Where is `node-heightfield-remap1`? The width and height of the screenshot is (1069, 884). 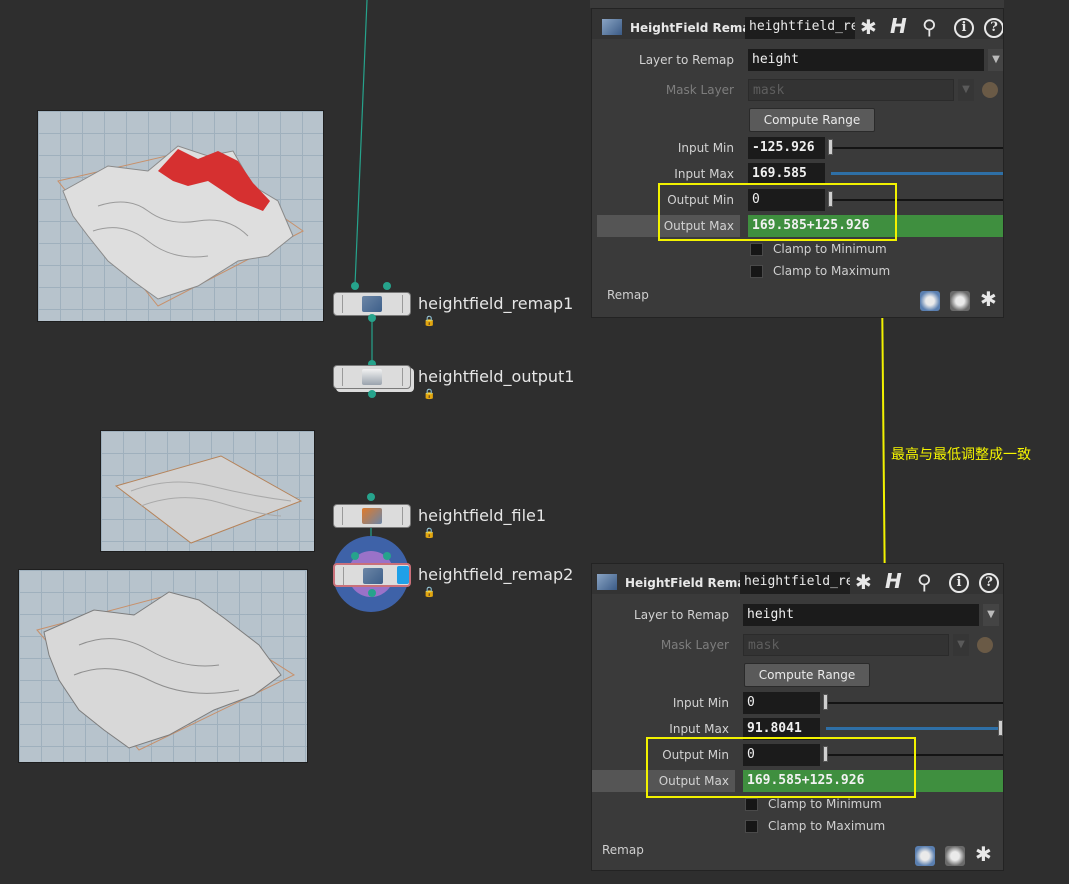
node-heightfield-remap1 is located at coordinates (372, 304).